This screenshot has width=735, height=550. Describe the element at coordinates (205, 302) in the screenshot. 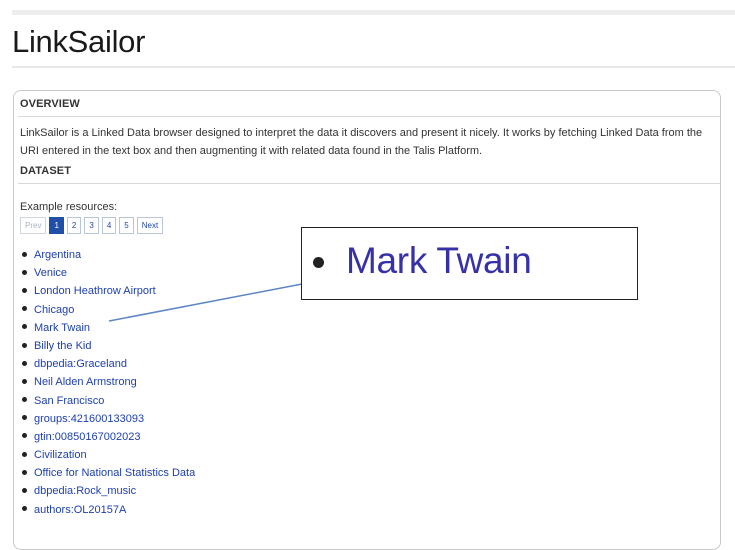

I see `callout-connector-line` at that location.